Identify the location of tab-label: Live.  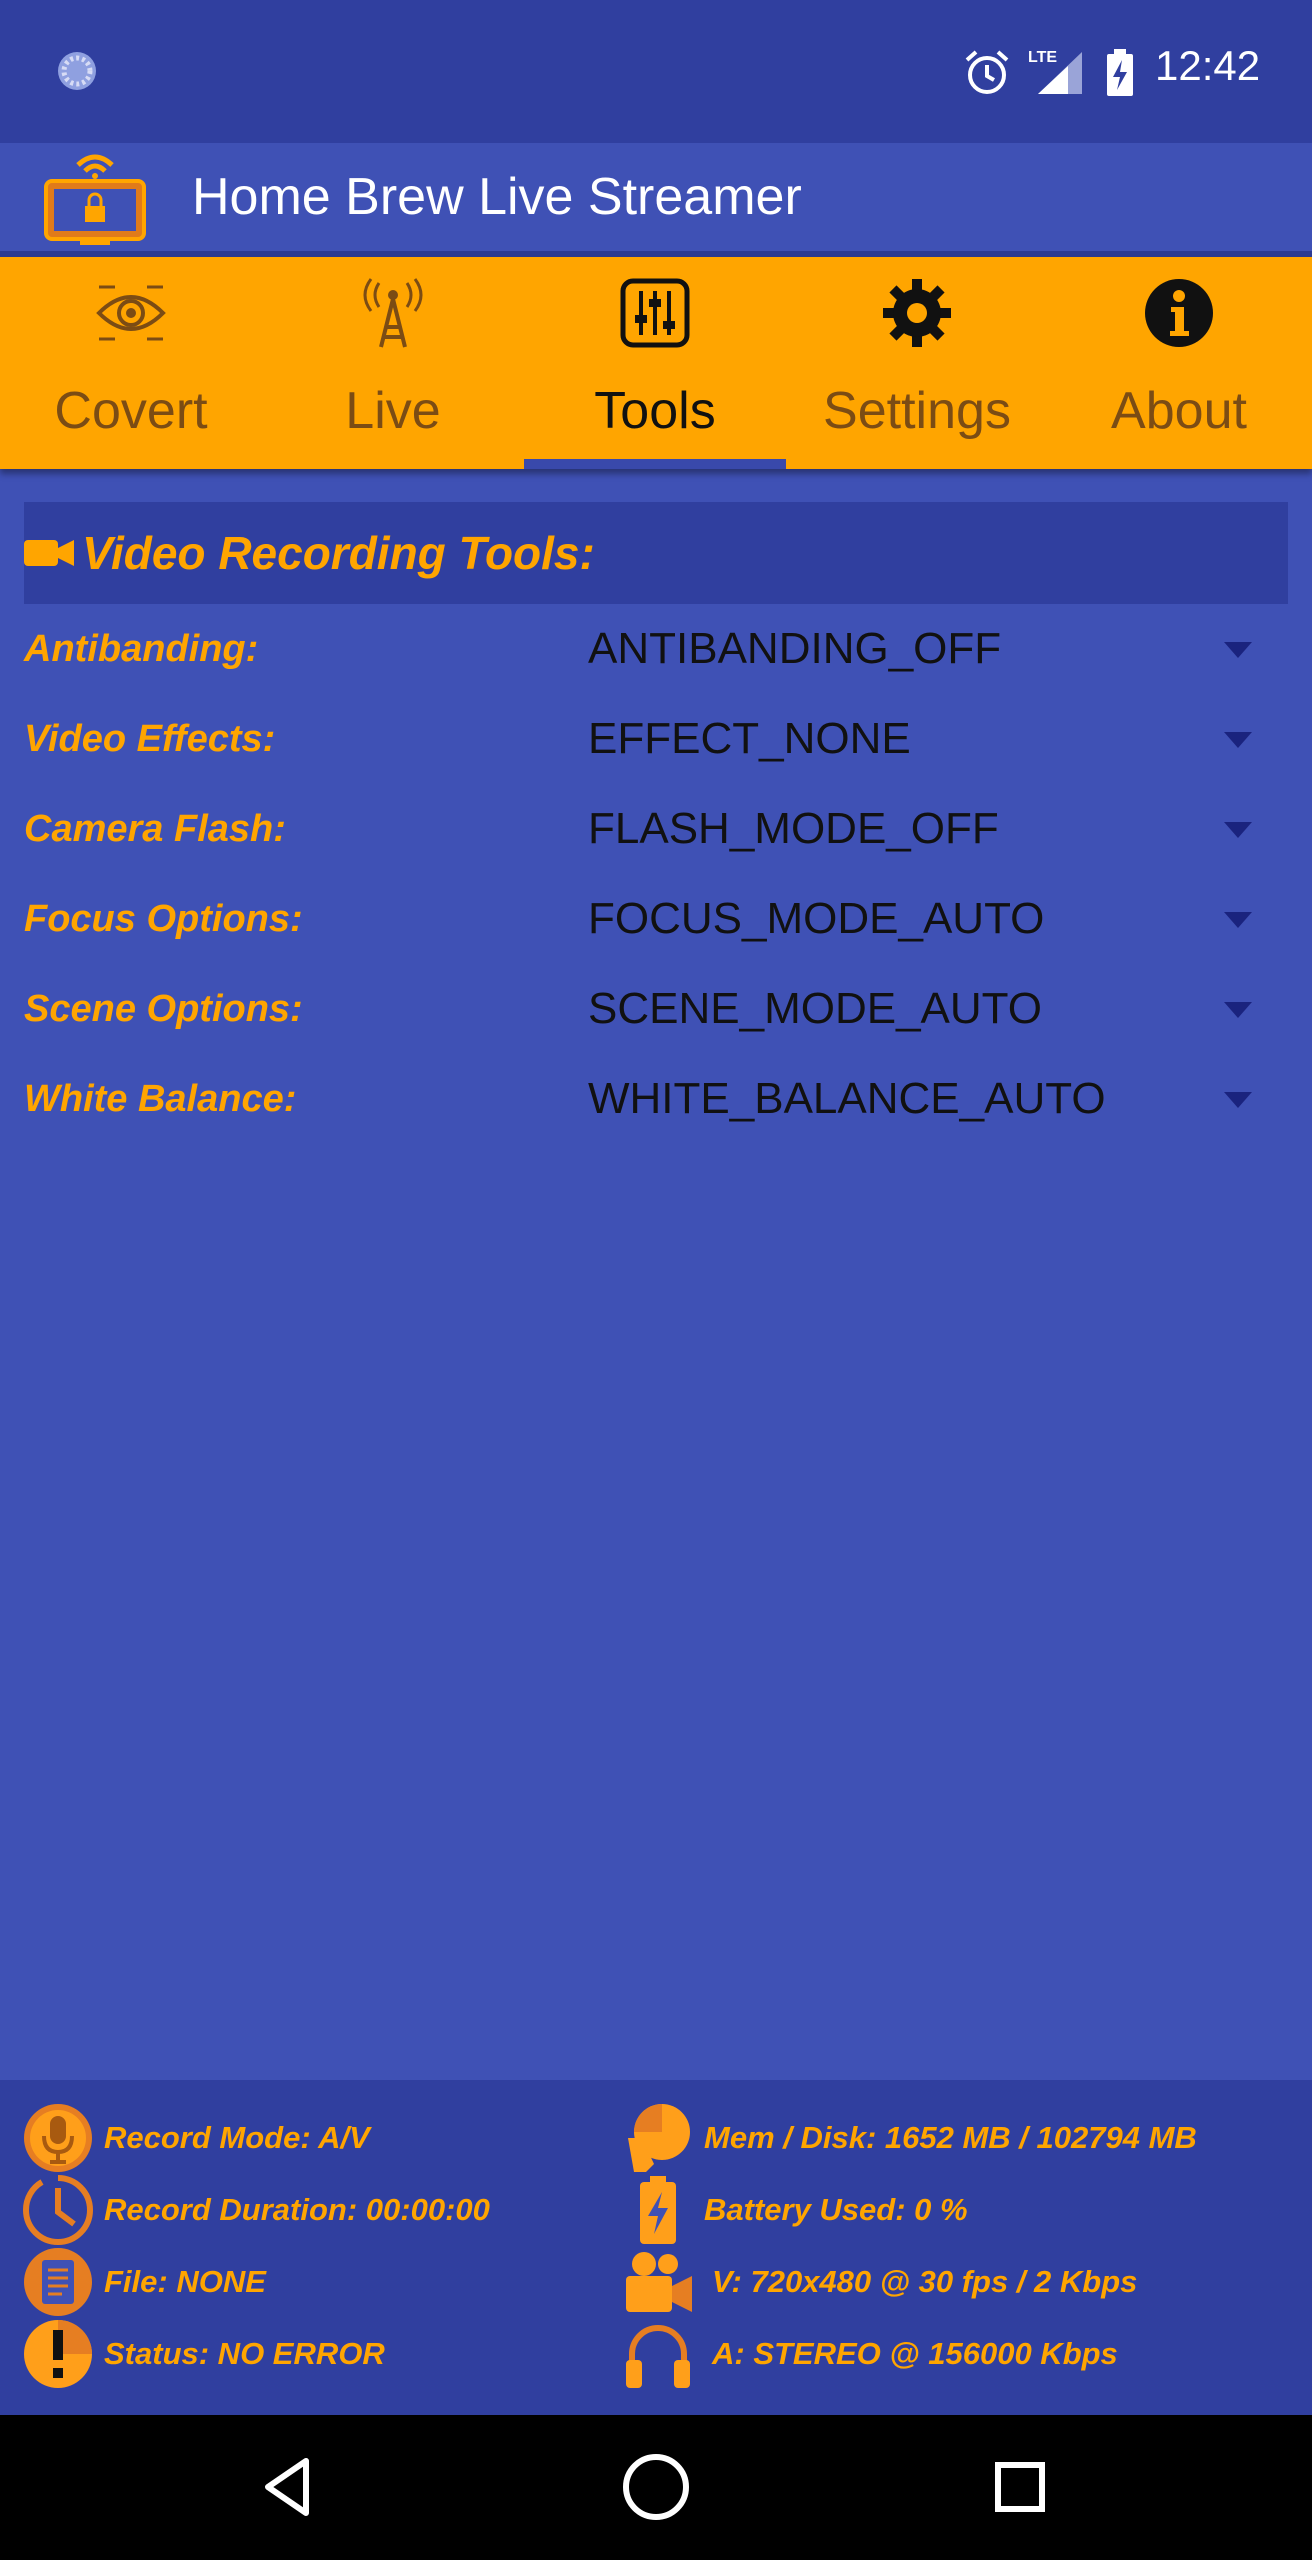
(393, 411).